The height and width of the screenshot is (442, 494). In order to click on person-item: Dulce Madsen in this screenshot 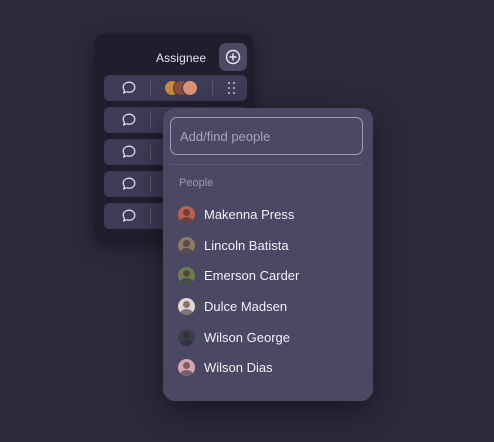, I will do `click(266, 306)`.